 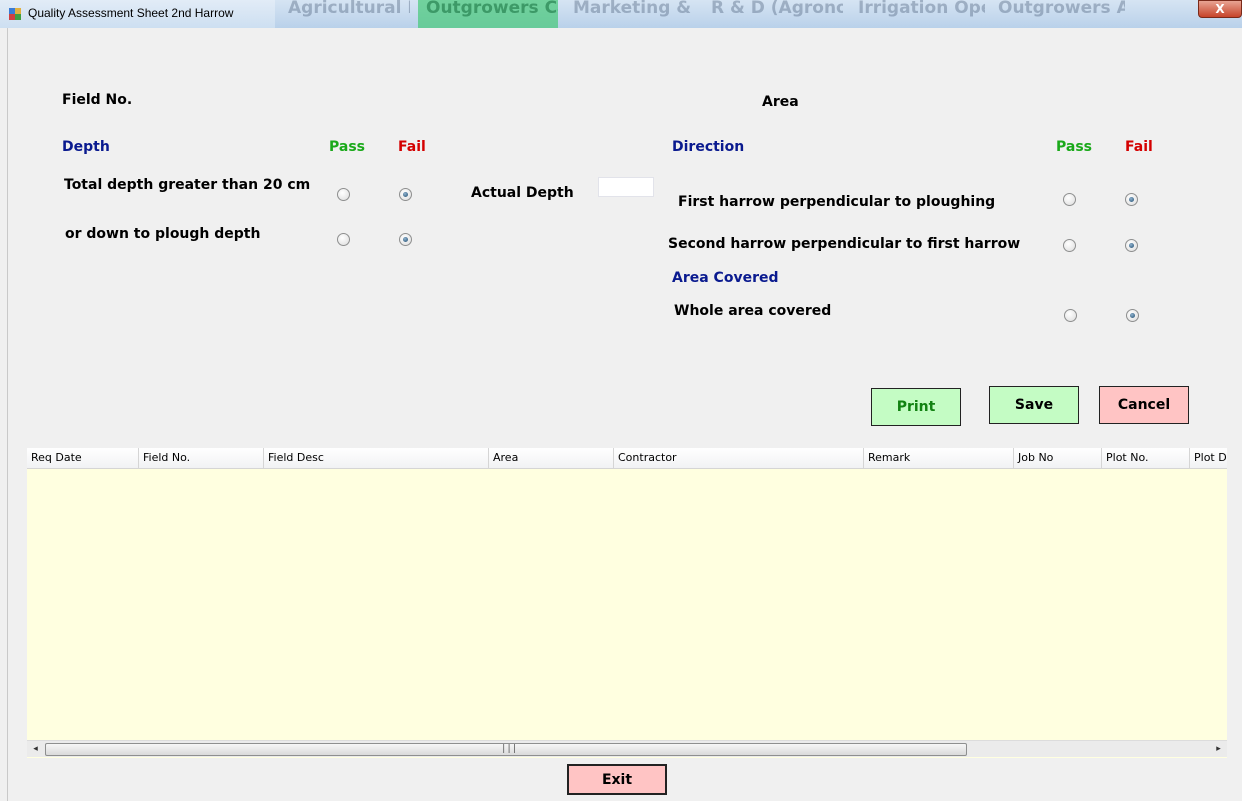 What do you see at coordinates (551, 458) in the screenshot?
I see `column-header: Area` at bounding box center [551, 458].